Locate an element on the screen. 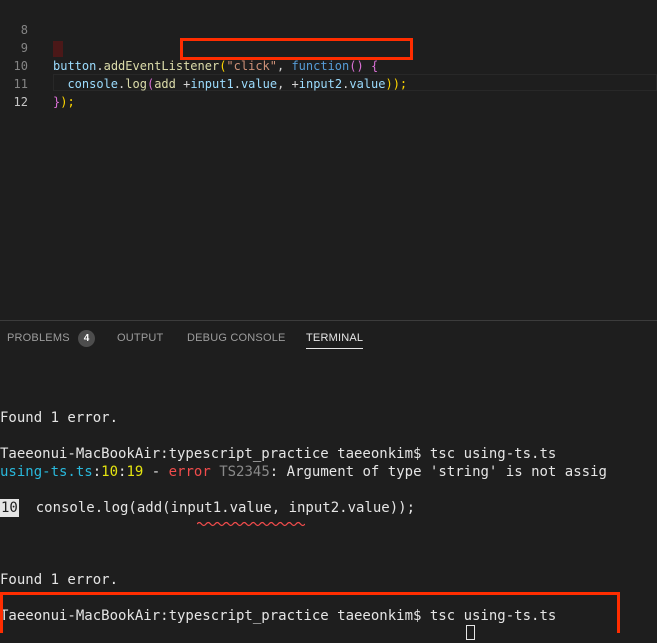 This screenshot has height=643, width=657. code-text: }); is located at coordinates (64, 102).